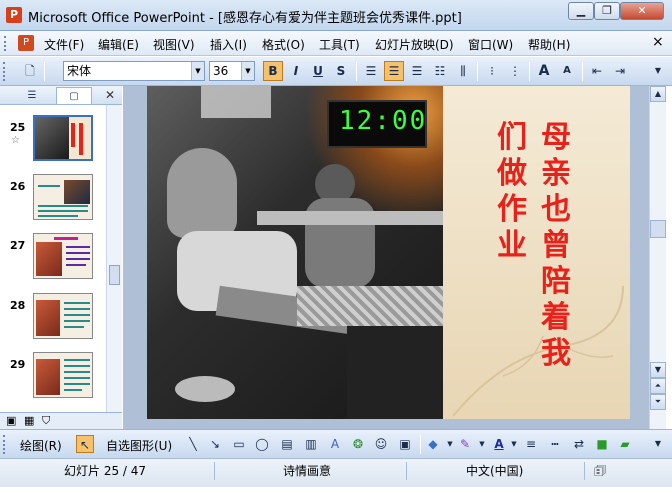  Describe the element at coordinates (658, 94) in the screenshot. I see `scroll-up-icon: ▲` at that location.